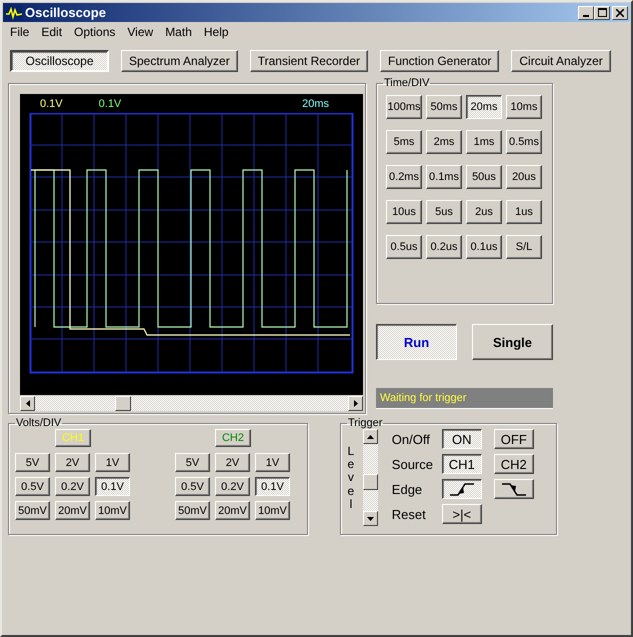 Image resolution: width=633 pixels, height=637 pixels. I want to click on mode-tab: Circuit Analyzer, so click(561, 61).